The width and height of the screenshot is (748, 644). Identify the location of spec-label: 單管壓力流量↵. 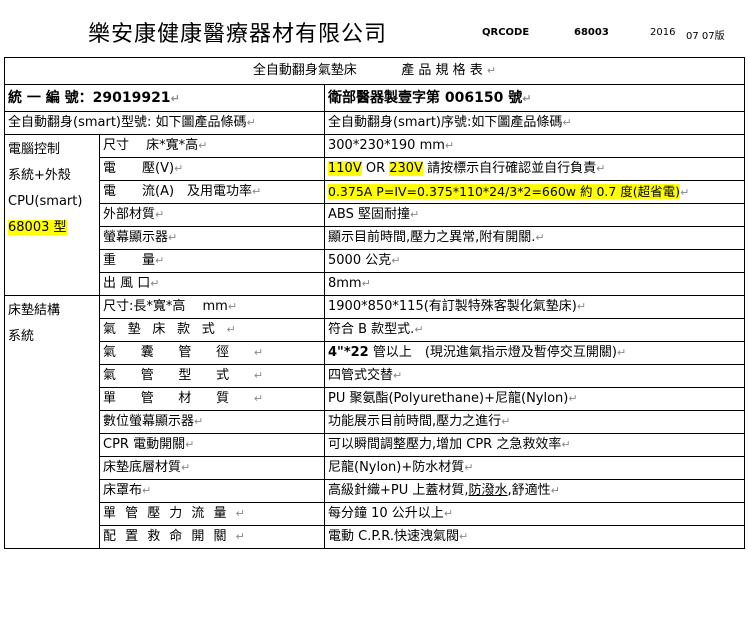
(212, 514).